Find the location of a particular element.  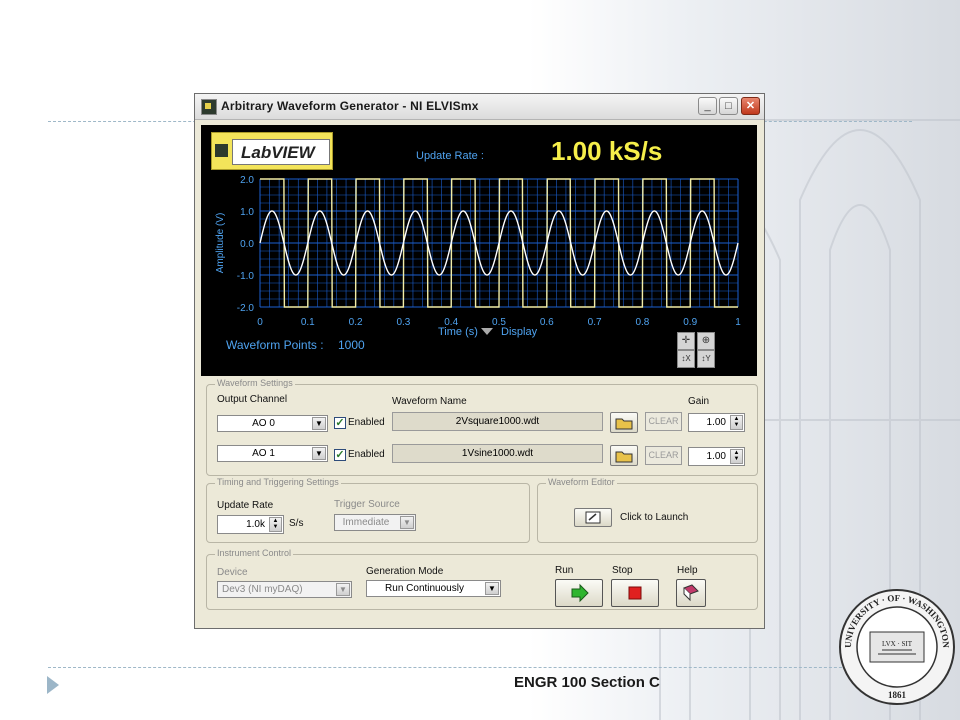

help-book-icon is located at coordinates (691, 593).